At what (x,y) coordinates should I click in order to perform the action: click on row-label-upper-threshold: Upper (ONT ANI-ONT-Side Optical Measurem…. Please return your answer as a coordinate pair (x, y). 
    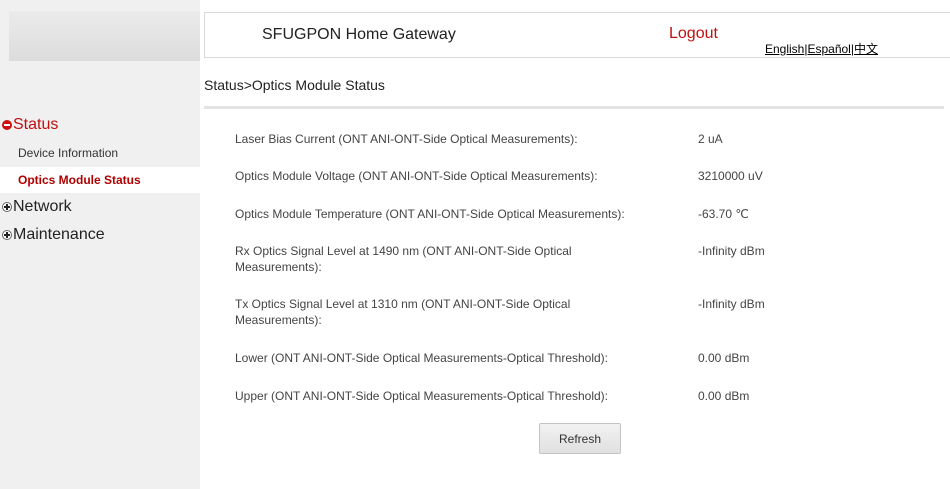
    Looking at the image, I should click on (422, 396).